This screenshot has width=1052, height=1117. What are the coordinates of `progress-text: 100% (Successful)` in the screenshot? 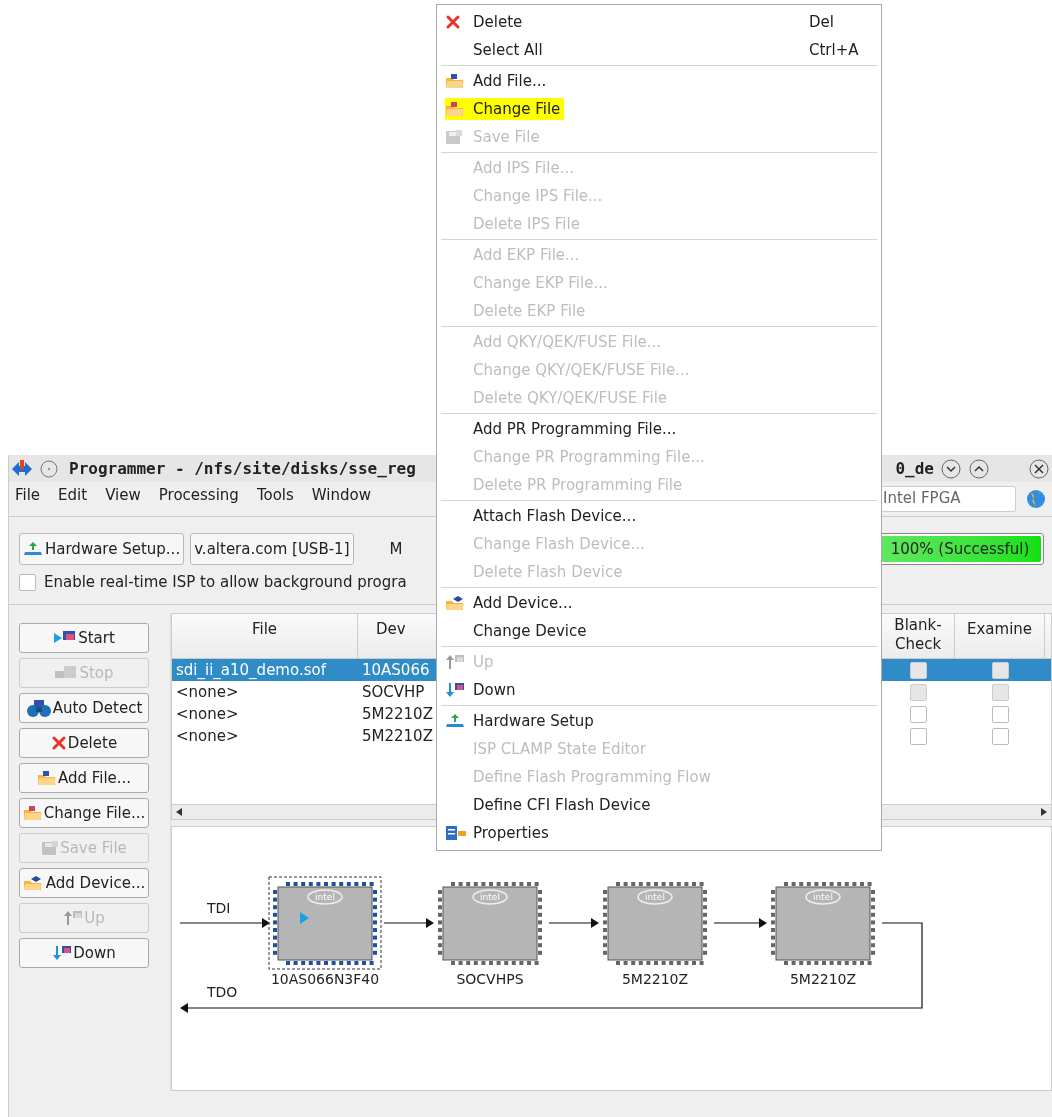 It's located at (960, 549).